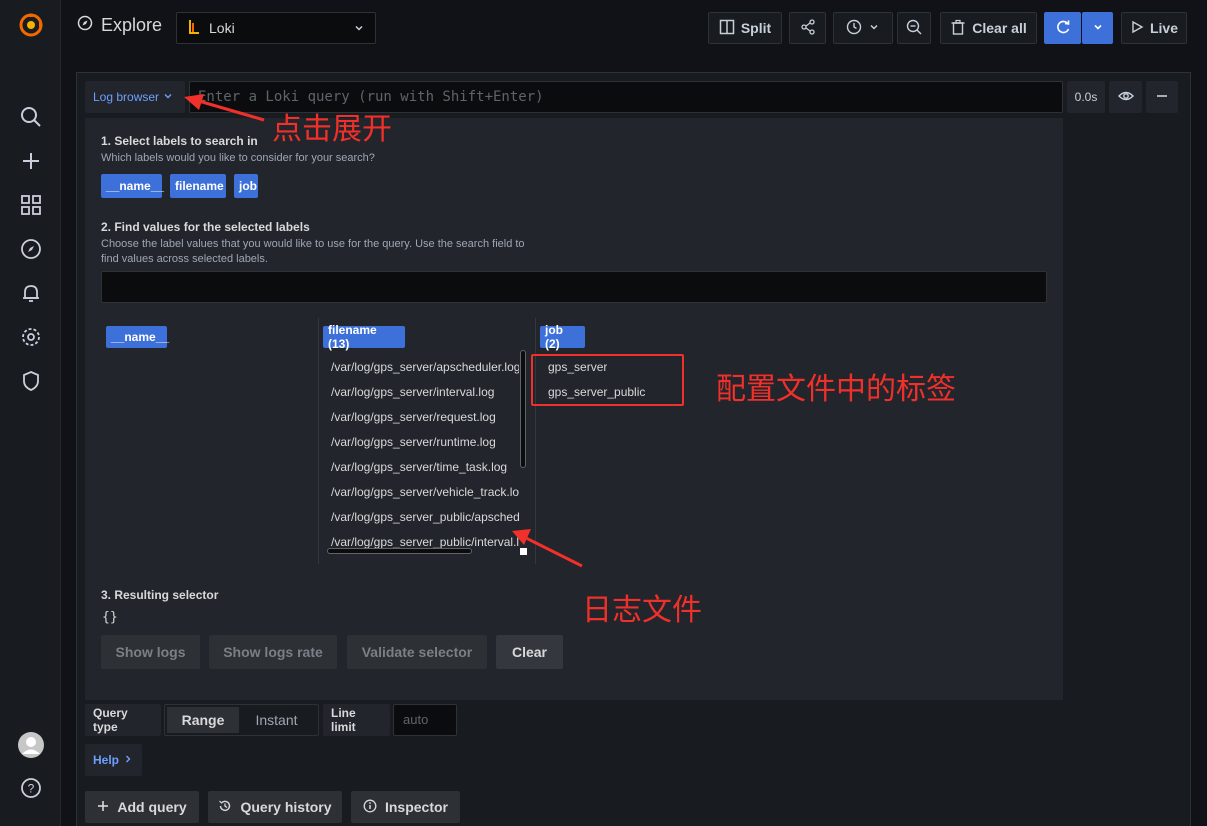 The width and height of the screenshot is (1207, 826). I want to click on clear-button: Clear, so click(529, 652).